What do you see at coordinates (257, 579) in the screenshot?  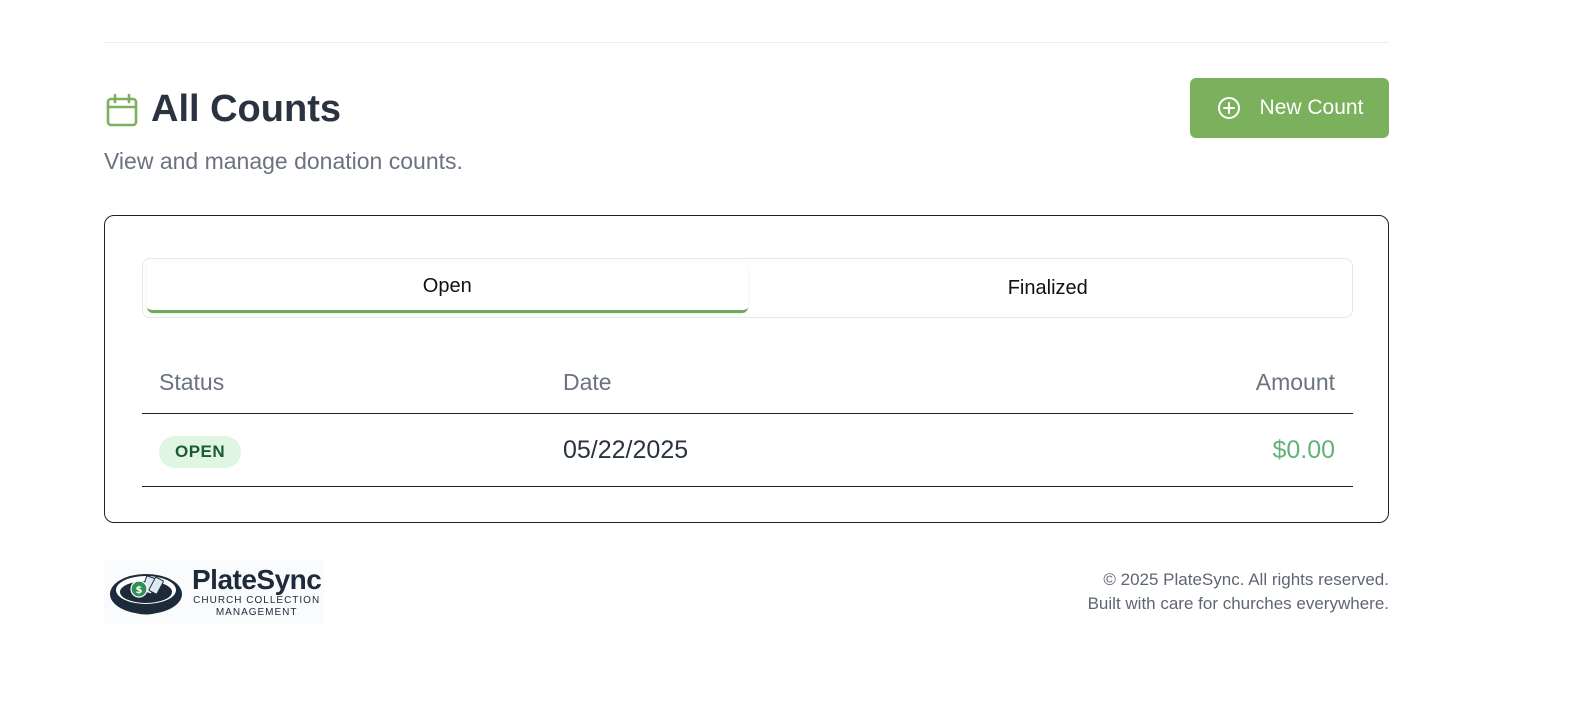 I see `logo-name: PlateSync` at bounding box center [257, 579].